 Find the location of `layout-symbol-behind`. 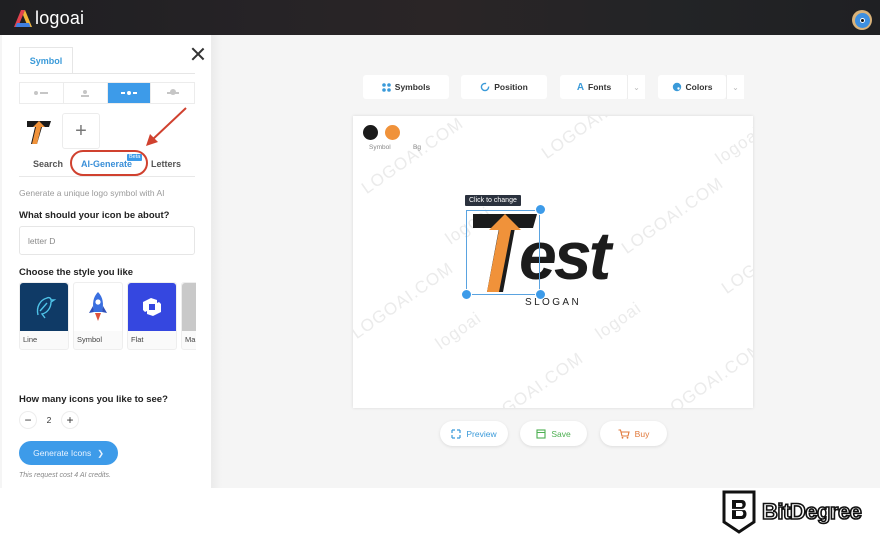

layout-symbol-behind is located at coordinates (172, 93).